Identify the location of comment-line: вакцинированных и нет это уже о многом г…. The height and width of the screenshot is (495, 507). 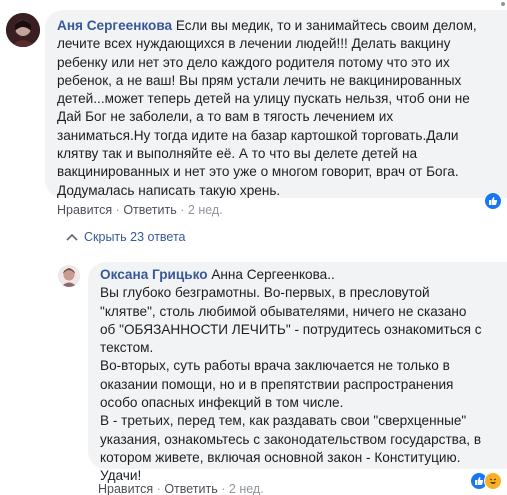
(258, 172).